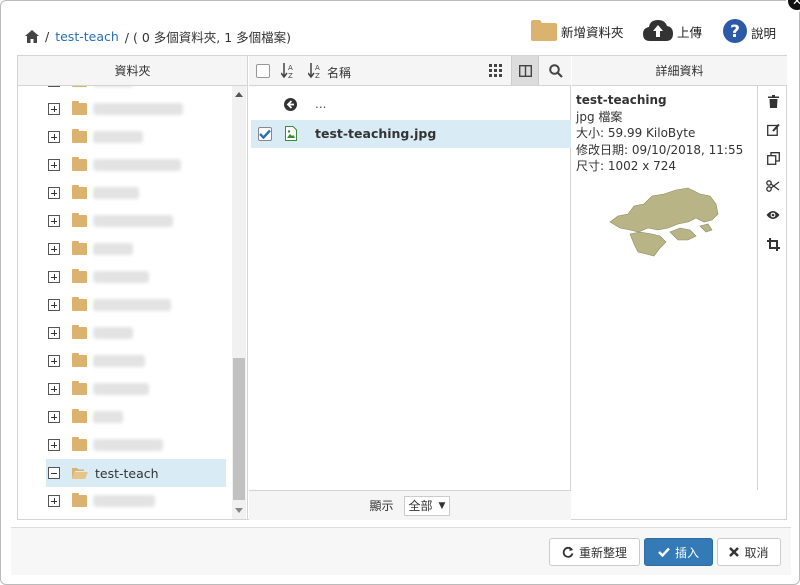 The width and height of the screenshot is (800, 585). What do you see at coordinates (87, 36) in the screenshot?
I see `breadcrumb-current-folder: test-teach` at bounding box center [87, 36].